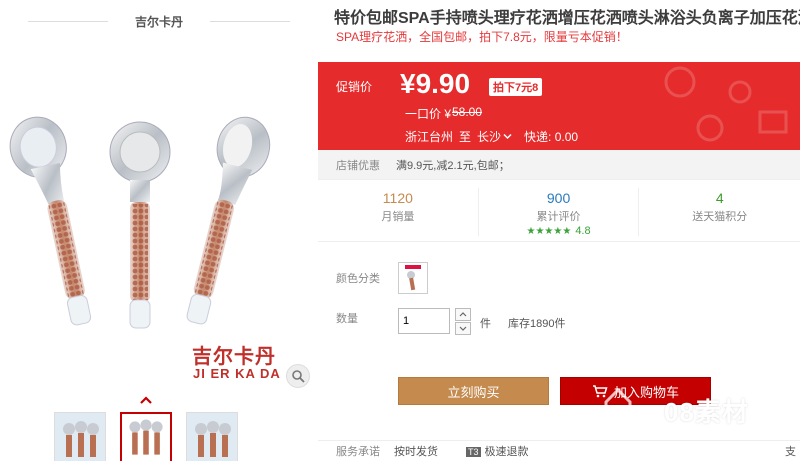 The height and width of the screenshot is (461, 800). I want to click on store-promo: 店铺优惠 满9.9元,减2.1元,包邮；, so click(559, 165).